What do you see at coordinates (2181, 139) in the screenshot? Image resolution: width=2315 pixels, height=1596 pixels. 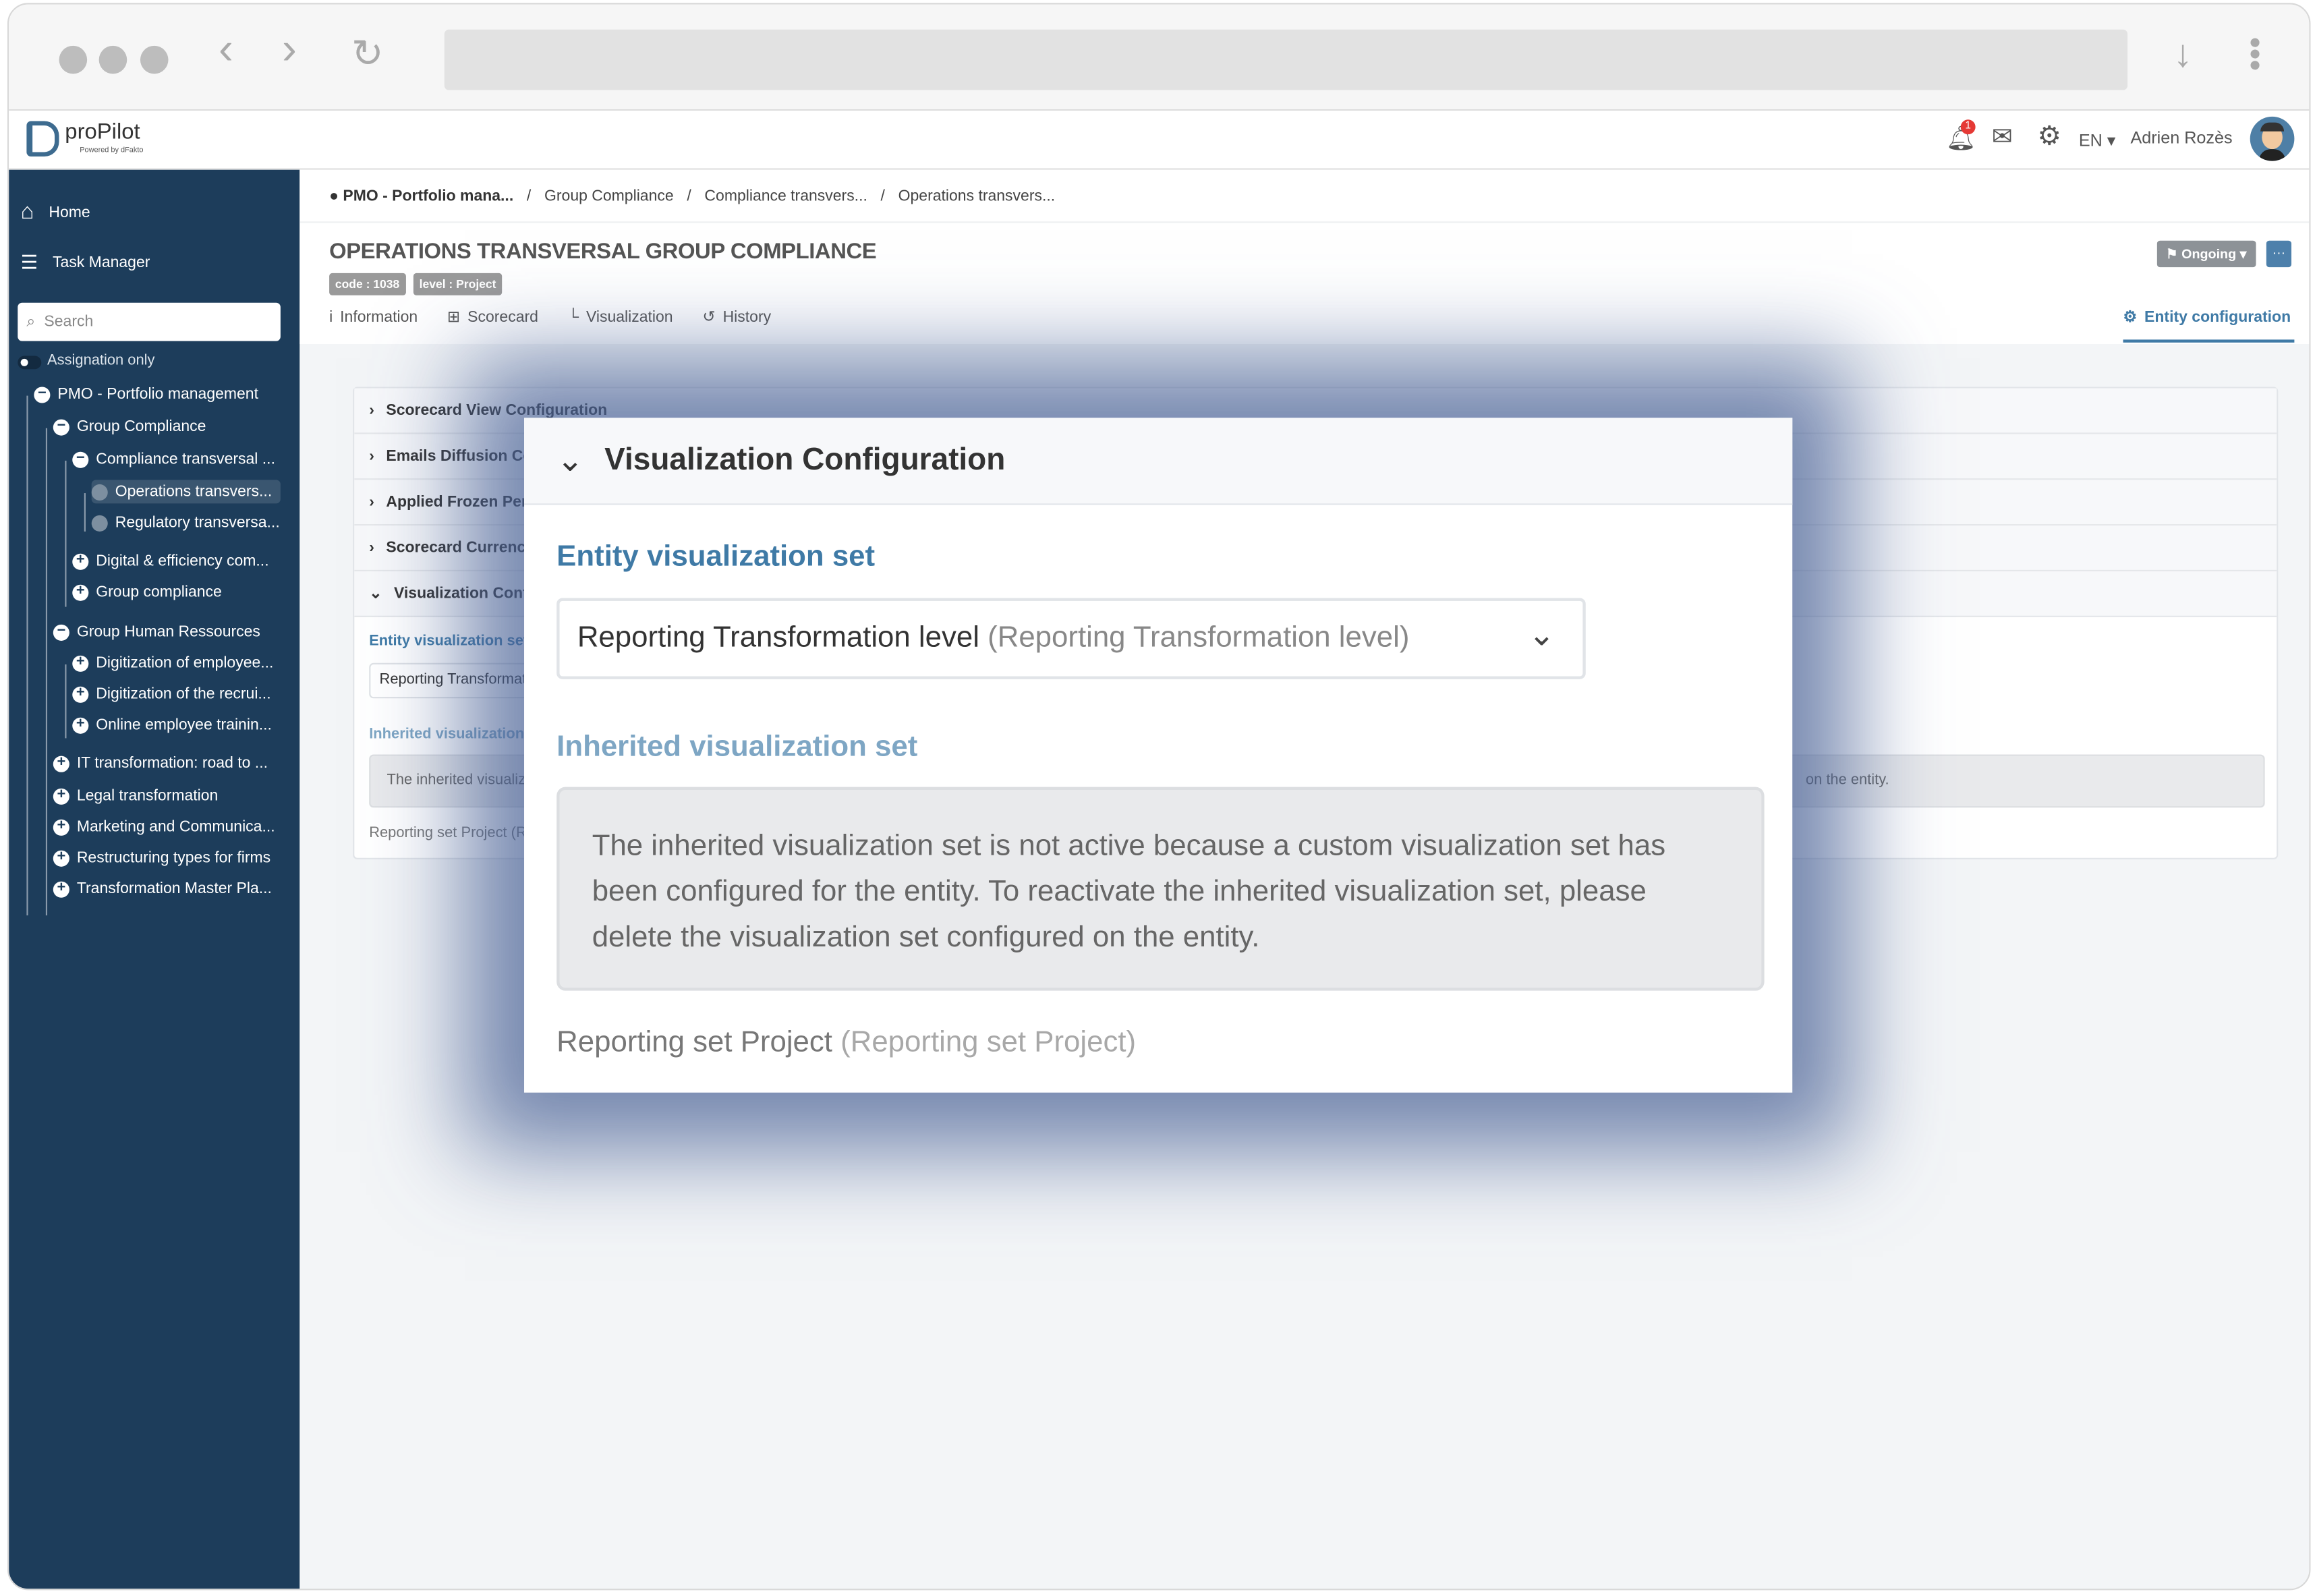 I see `user-name: Adrien Rozès` at bounding box center [2181, 139].